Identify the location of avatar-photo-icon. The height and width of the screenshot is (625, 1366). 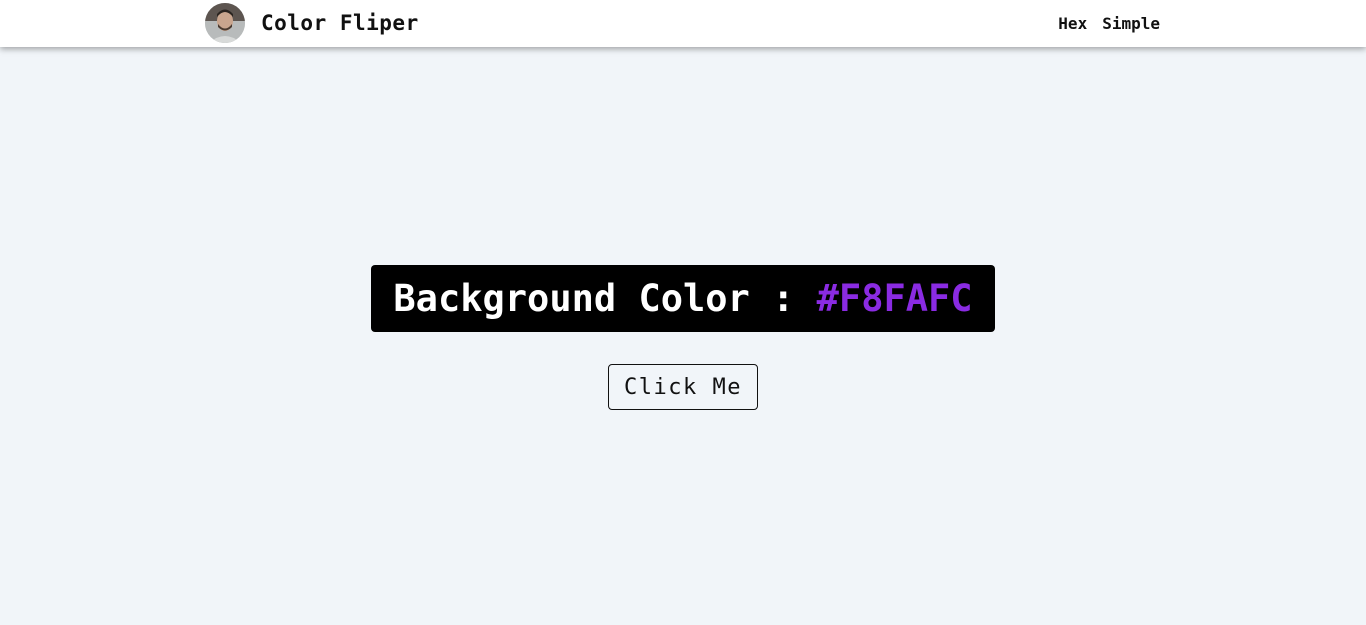
(225, 23).